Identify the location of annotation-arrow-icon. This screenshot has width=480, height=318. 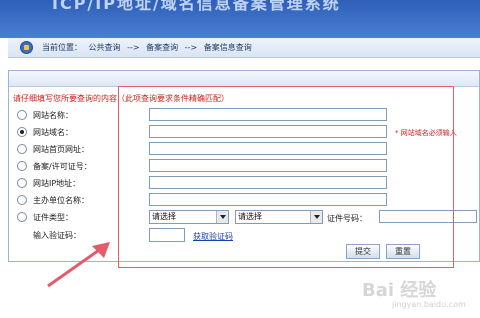
(78, 265).